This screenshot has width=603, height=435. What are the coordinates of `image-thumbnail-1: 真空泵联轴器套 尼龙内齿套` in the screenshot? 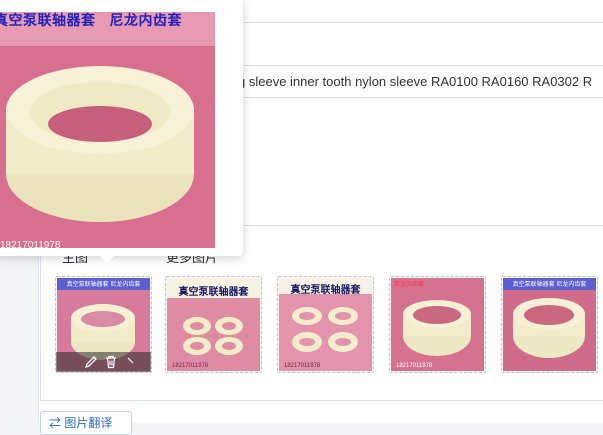 It's located at (103, 324).